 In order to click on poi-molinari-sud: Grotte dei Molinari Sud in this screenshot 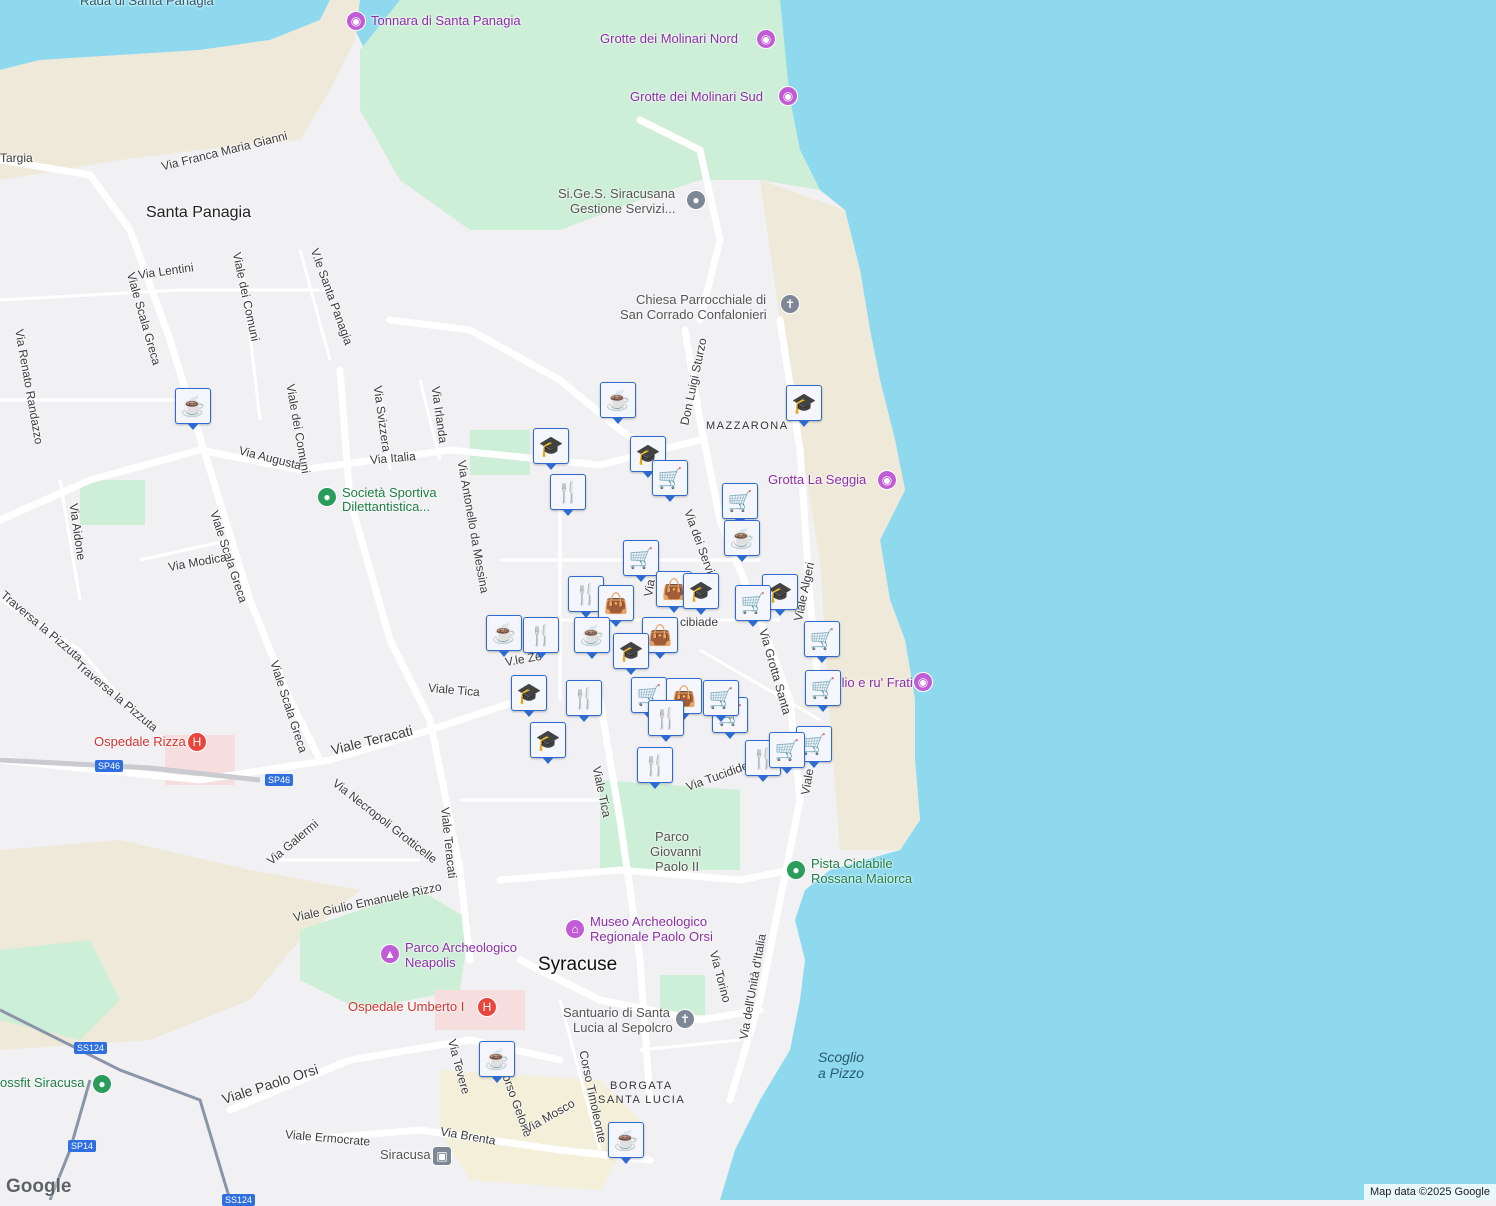, I will do `click(696, 97)`.